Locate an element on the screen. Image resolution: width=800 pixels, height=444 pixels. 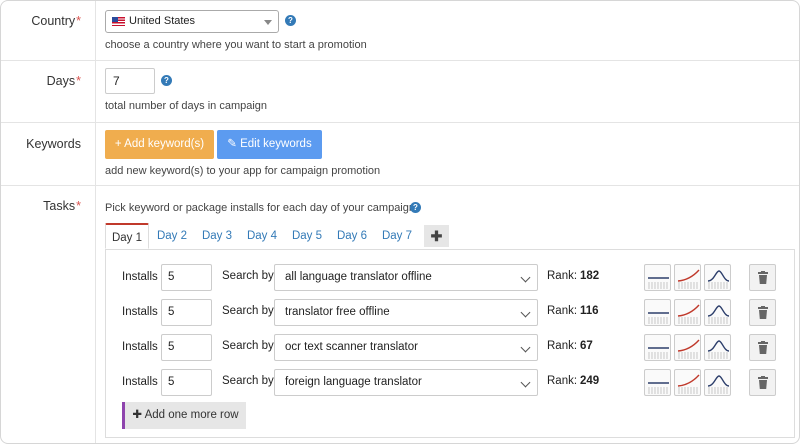
days-input: 7 is located at coordinates (130, 81).